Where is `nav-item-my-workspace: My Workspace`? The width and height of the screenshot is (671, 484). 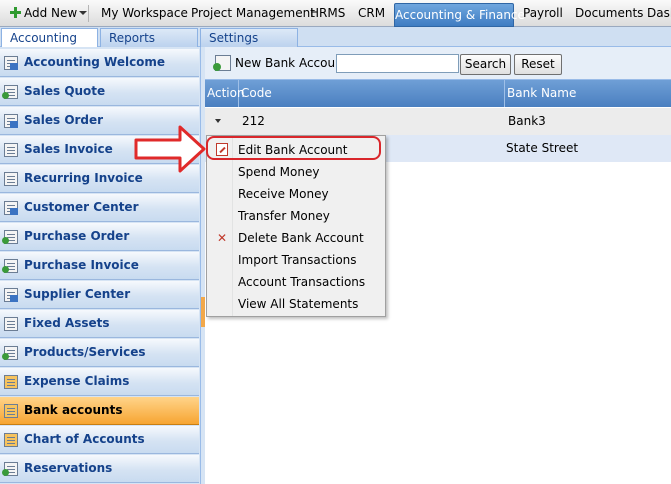 nav-item-my-workspace: My Workspace is located at coordinates (144, 13).